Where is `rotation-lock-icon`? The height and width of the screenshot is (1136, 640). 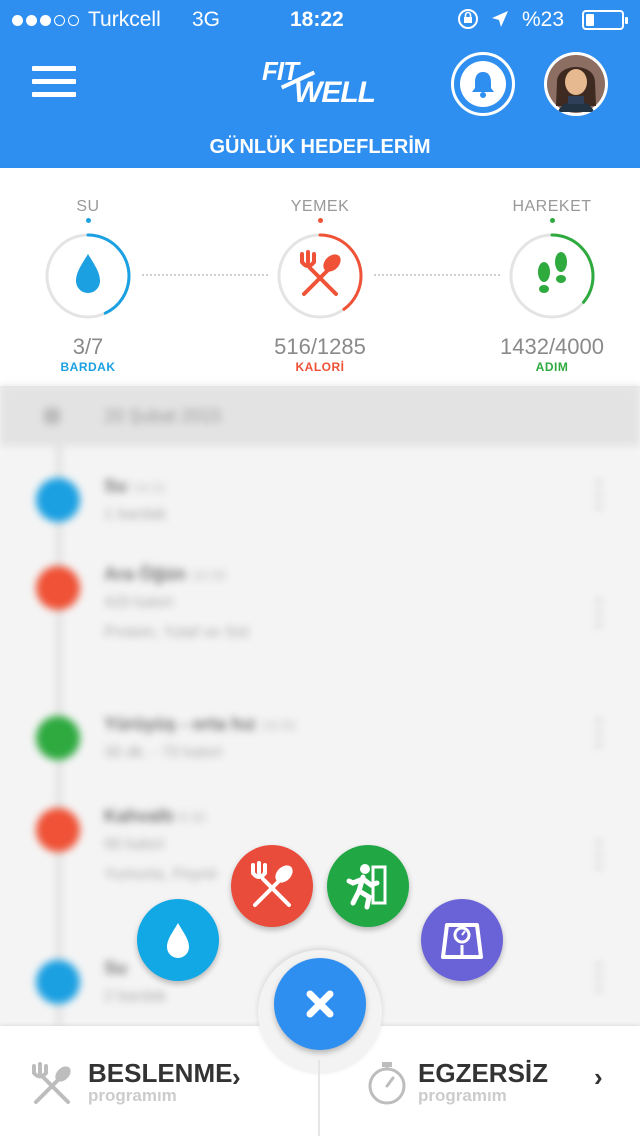 rotation-lock-icon is located at coordinates (468, 22).